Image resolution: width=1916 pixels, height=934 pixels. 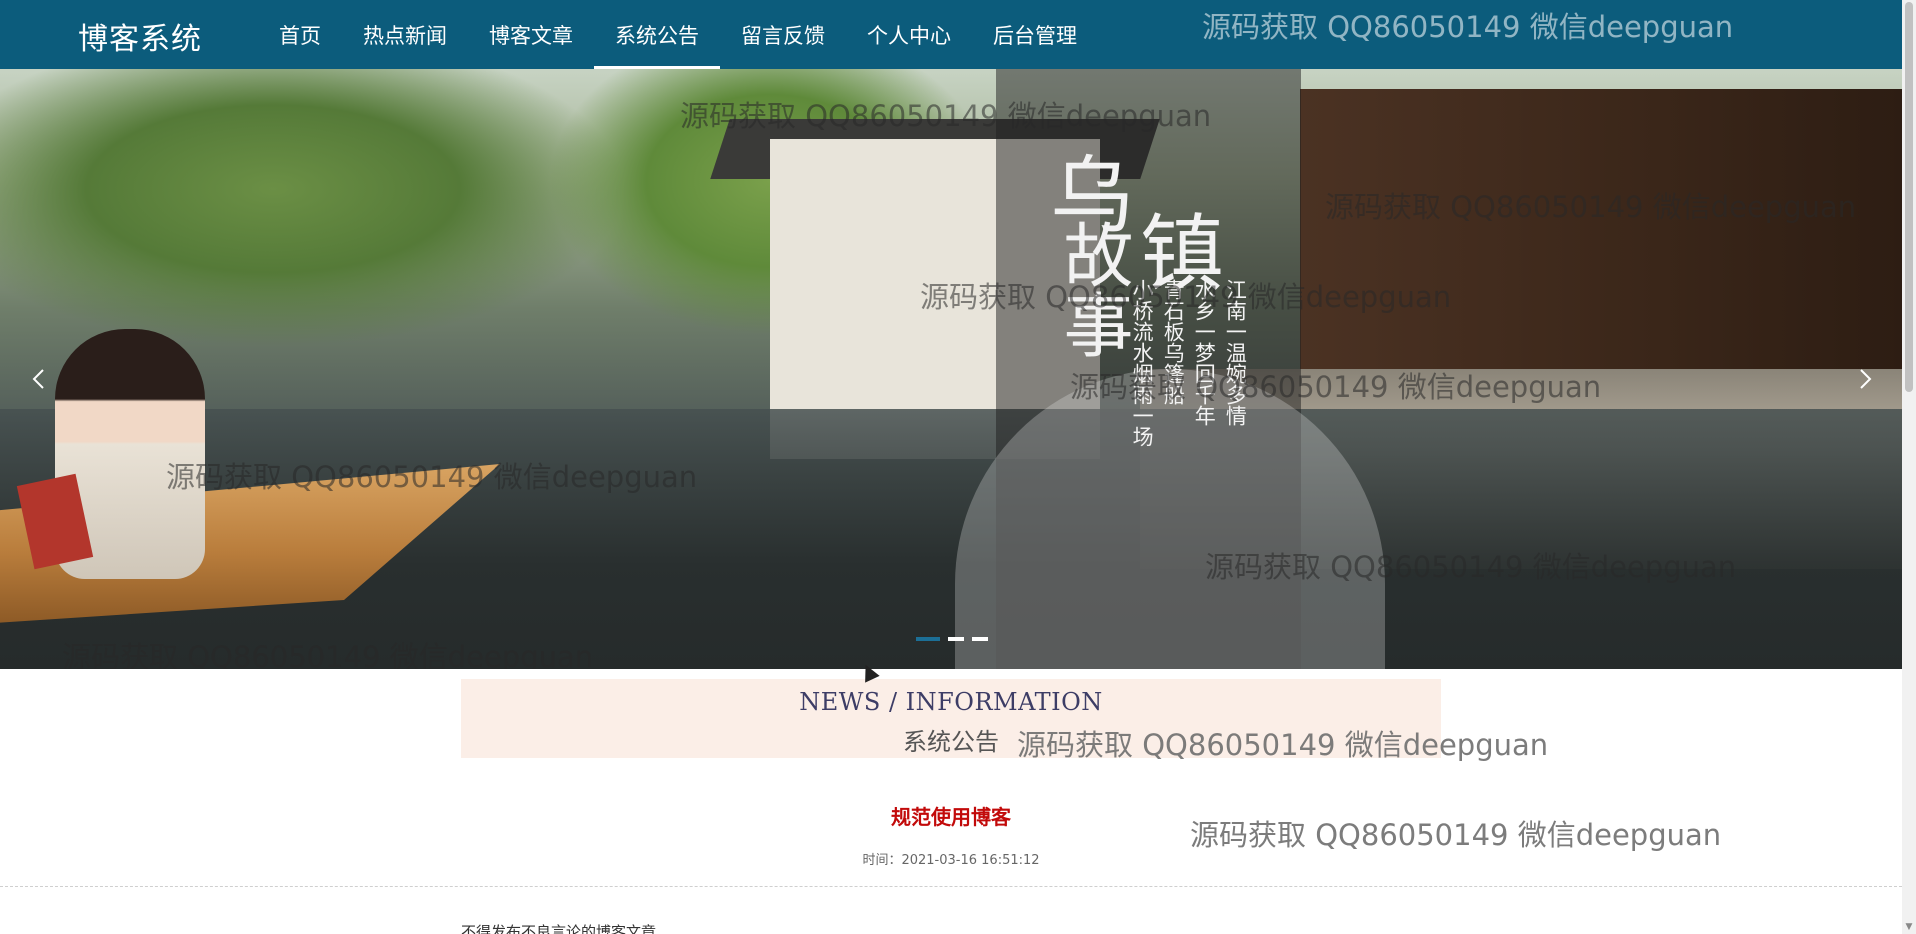 What do you see at coordinates (531, 34) in the screenshot?
I see `nav-item-blog-articles: 博客文章` at bounding box center [531, 34].